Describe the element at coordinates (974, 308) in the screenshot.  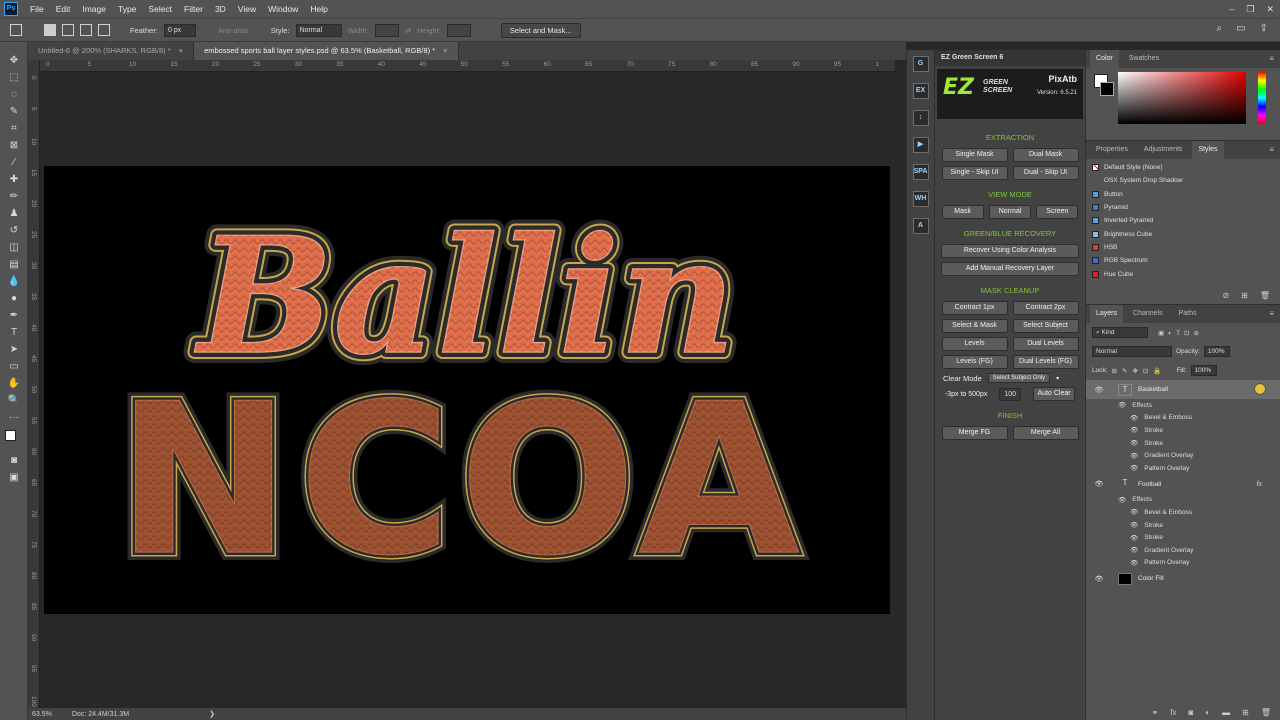
I see `contract-1px-button: Contract 1px` at that location.